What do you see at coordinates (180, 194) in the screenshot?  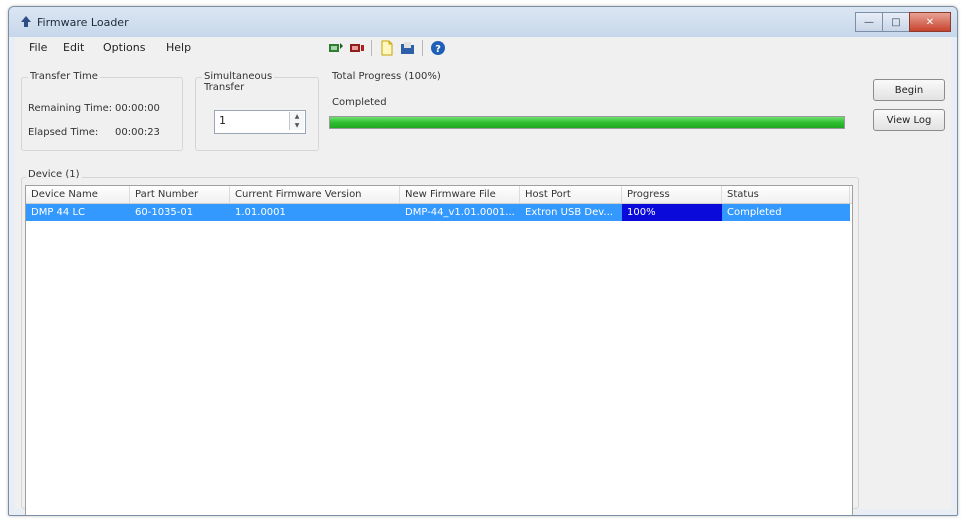 I see `column-header-part-number: Part Number` at bounding box center [180, 194].